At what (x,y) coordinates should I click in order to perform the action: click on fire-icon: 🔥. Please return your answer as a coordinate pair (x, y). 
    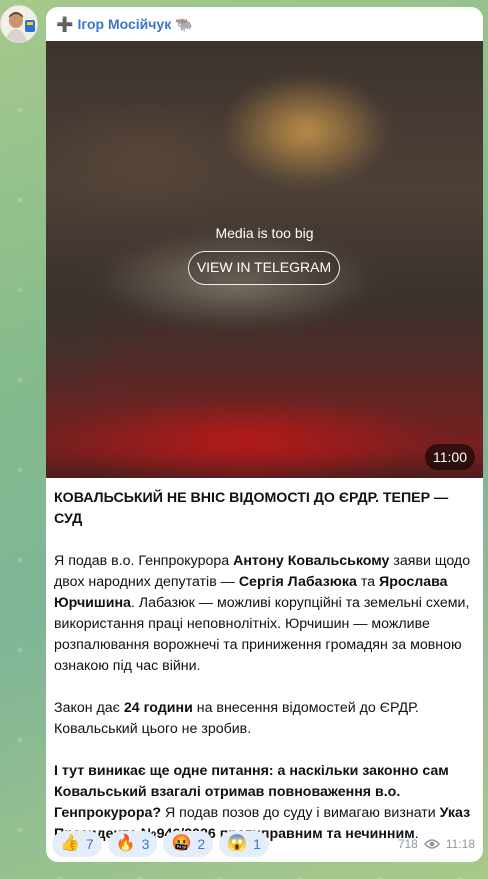
    Looking at the image, I should click on (125, 843).